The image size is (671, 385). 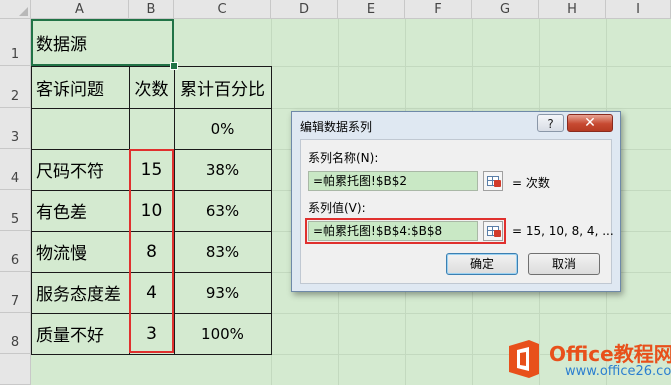 I want to click on series-name-label: 系列名称(N):, so click(x=343, y=158).